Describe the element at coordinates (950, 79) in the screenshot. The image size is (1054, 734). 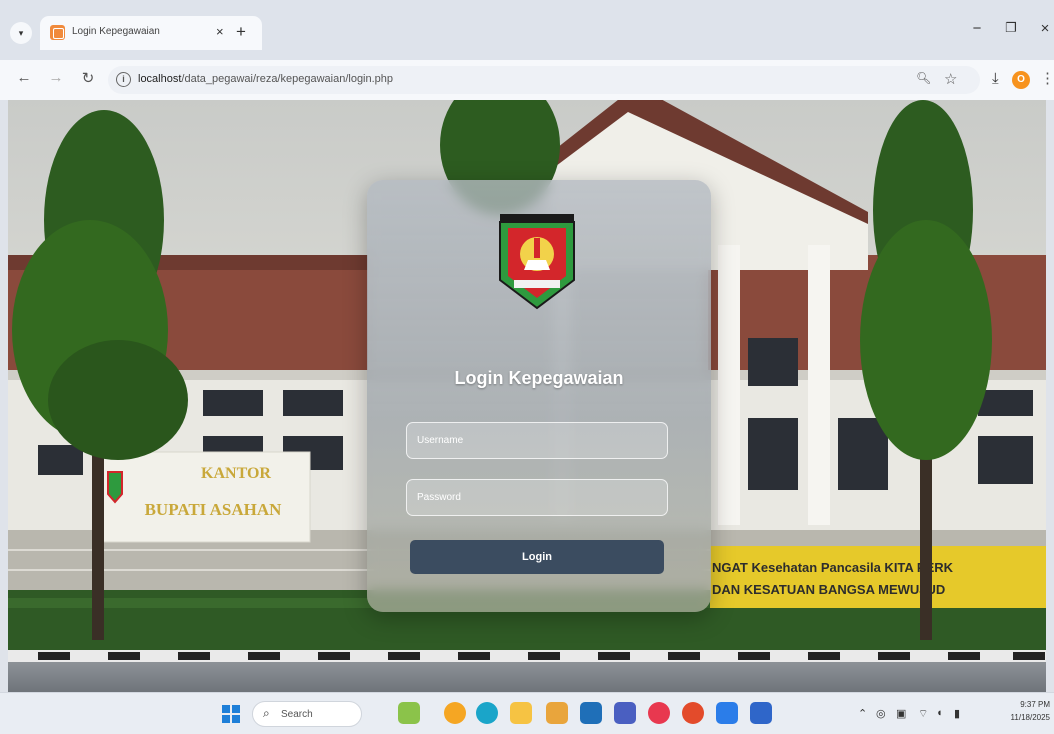
I see `bookmark-star-icon: ☆` at that location.